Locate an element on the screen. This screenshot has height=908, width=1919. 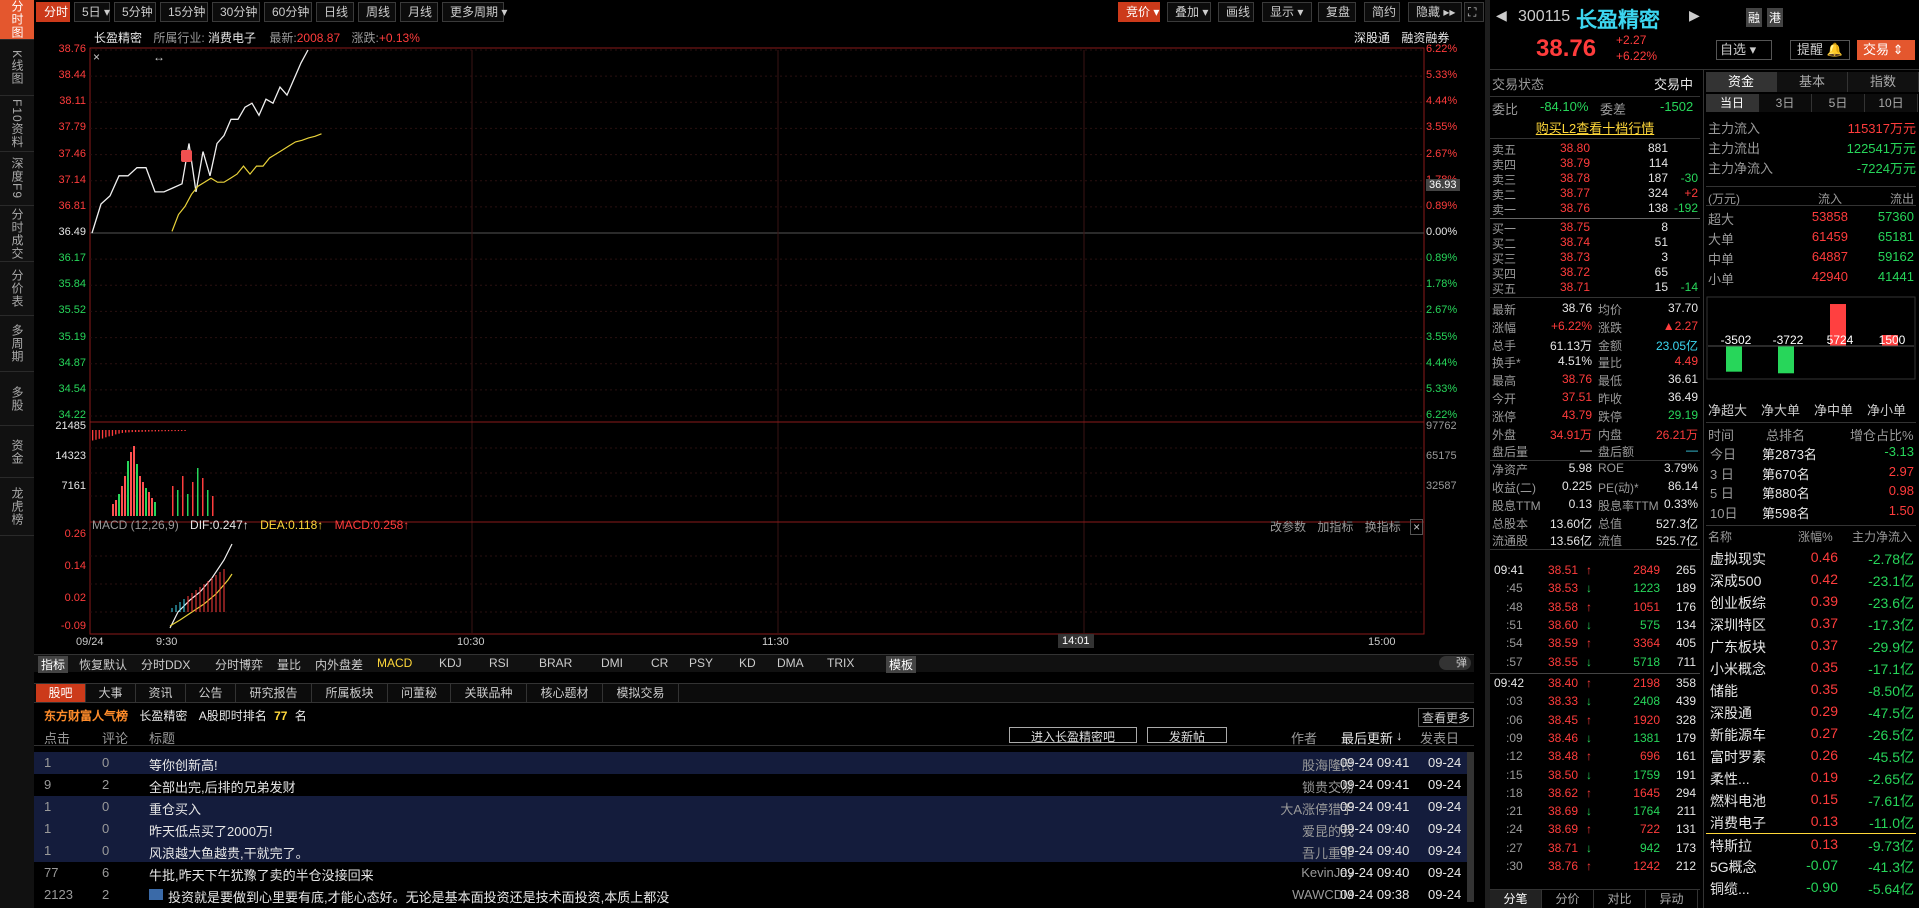
period-button-1: 5日 ▾ is located at coordinates (92, 12).